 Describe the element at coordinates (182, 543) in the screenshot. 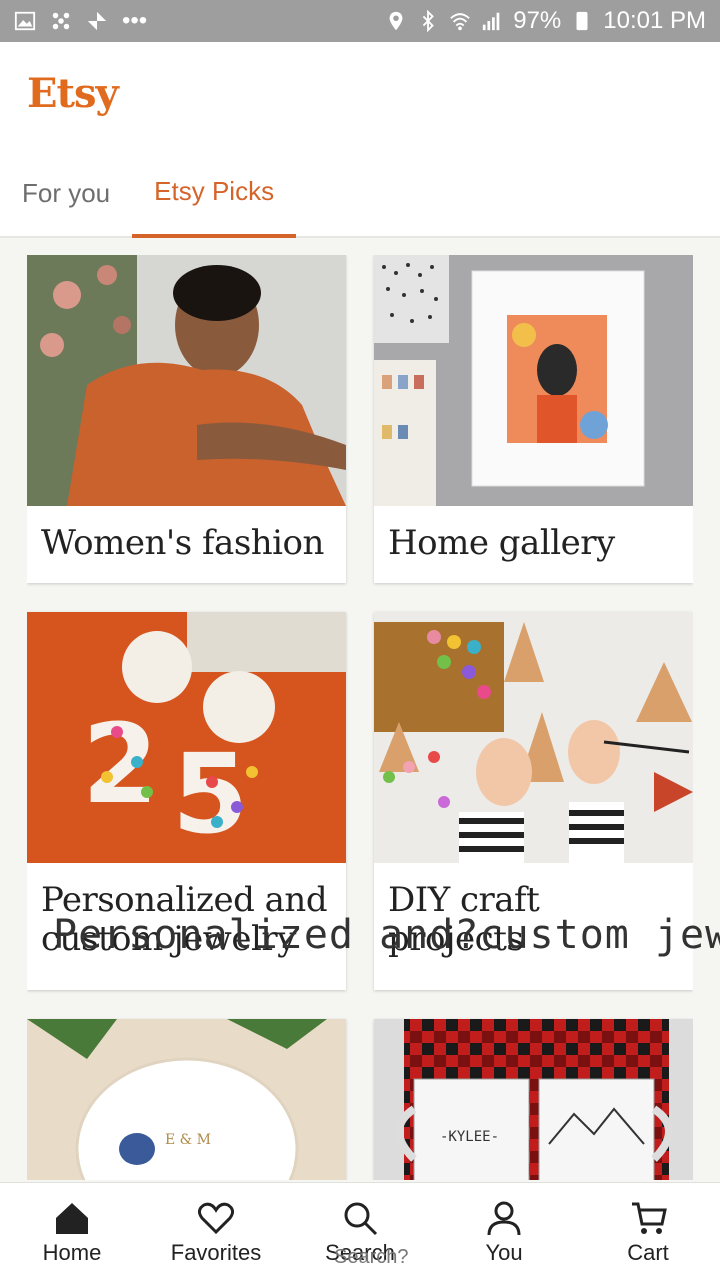

I see `card-caption: Women's fashion` at that location.